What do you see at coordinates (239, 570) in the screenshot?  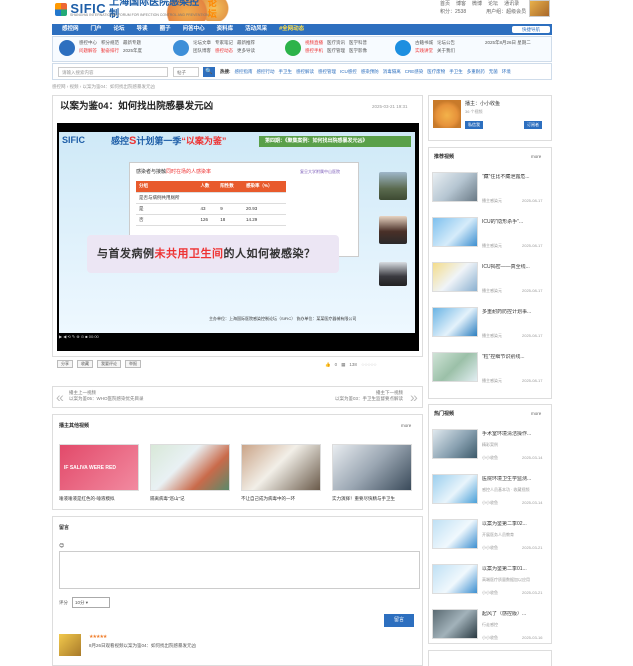 I see `comment-textarea` at bounding box center [239, 570].